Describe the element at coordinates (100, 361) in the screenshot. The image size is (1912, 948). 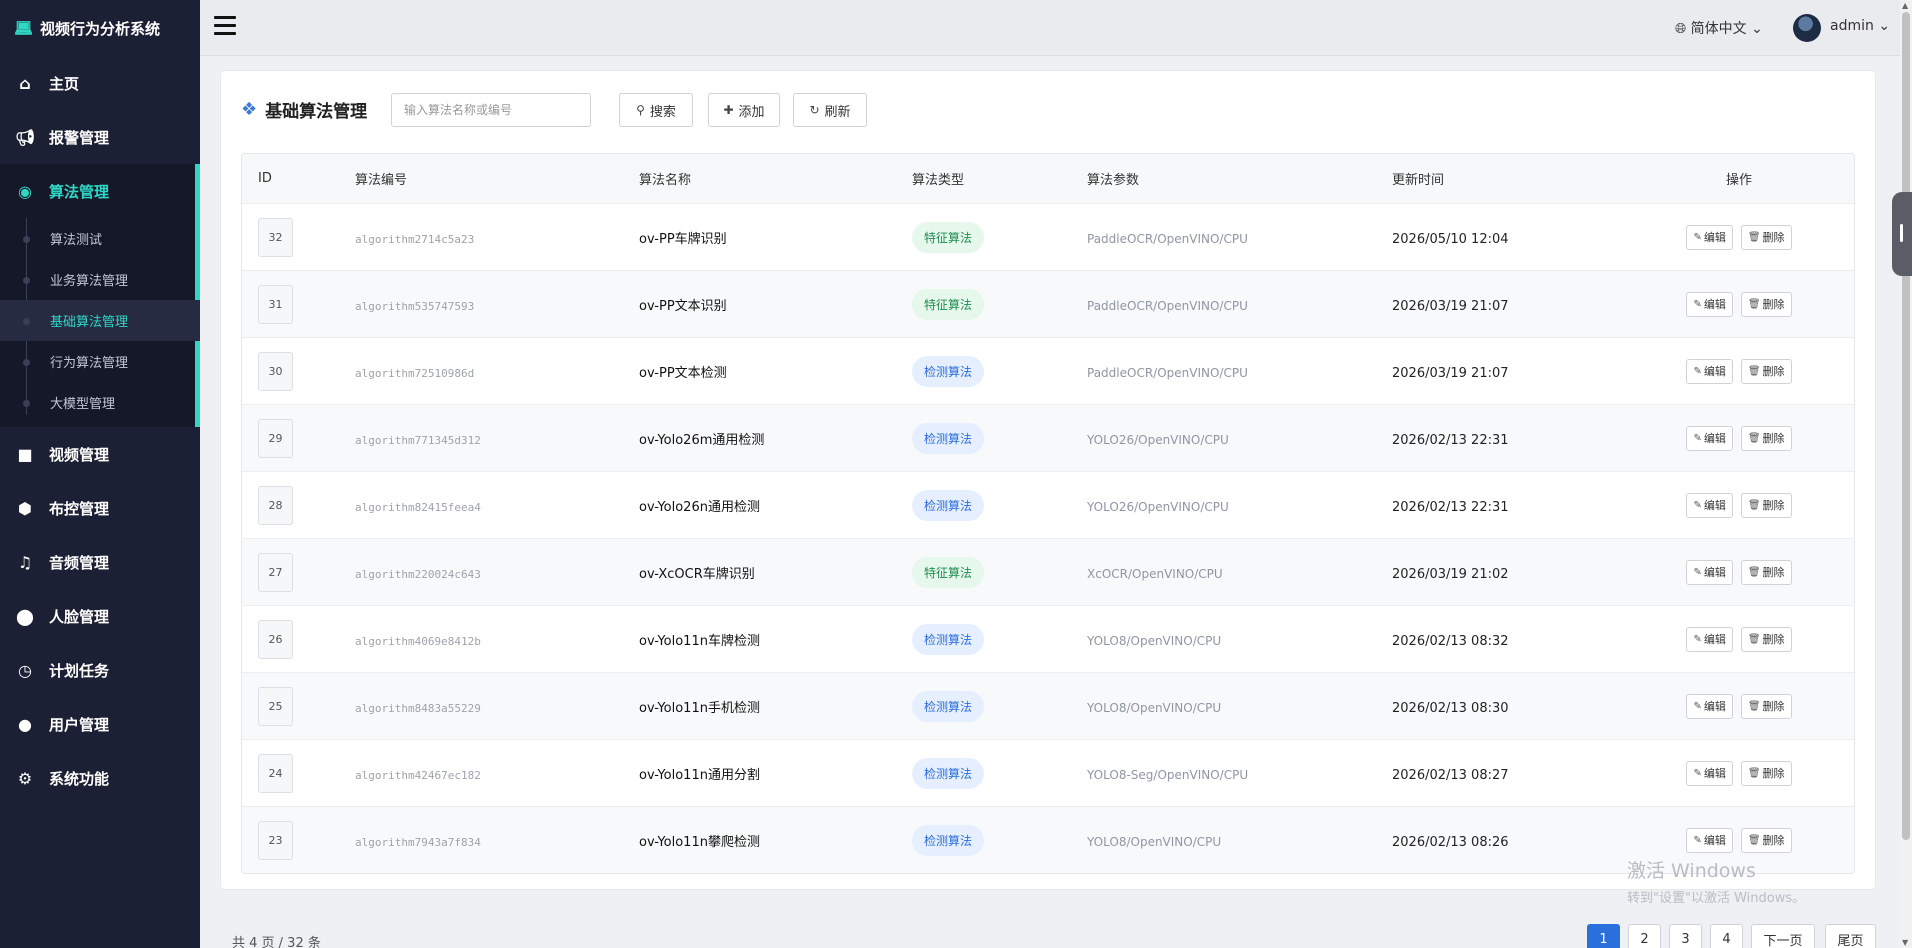
I see `sidebar-subitem-behavior-algorithm: 行为算法管理` at that location.